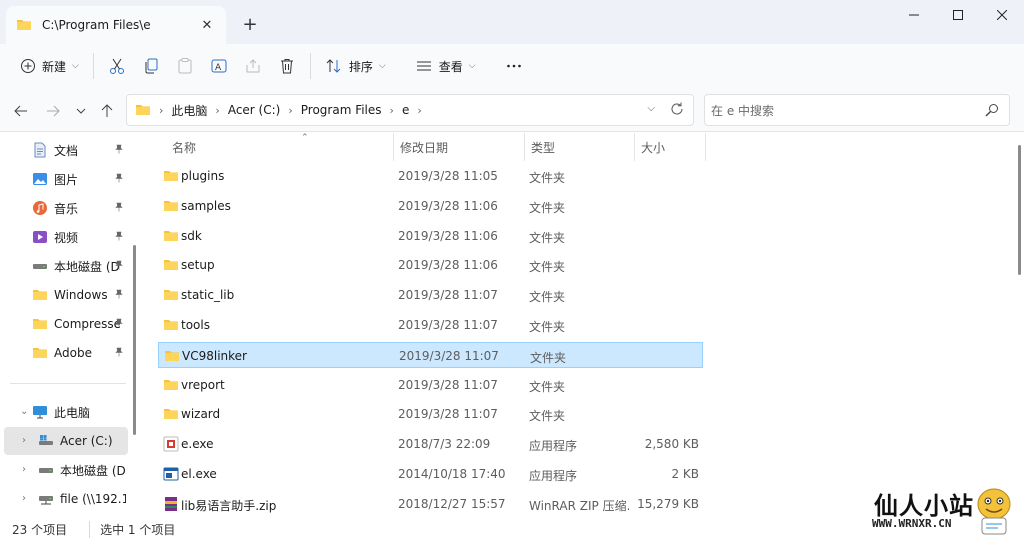 The width and height of the screenshot is (1024, 540). Describe the element at coordinates (445, 66) in the screenshot. I see `view-button: 查看 ⌵` at that location.